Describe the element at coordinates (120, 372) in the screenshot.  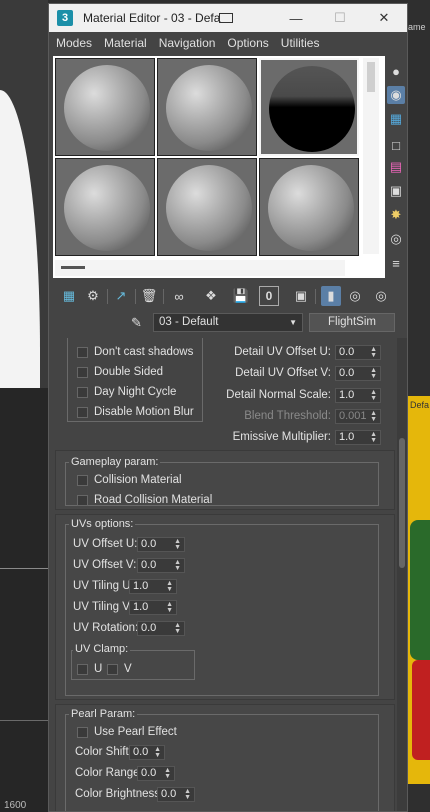
I see `double-sided-checkbox: Double Sided` at that location.